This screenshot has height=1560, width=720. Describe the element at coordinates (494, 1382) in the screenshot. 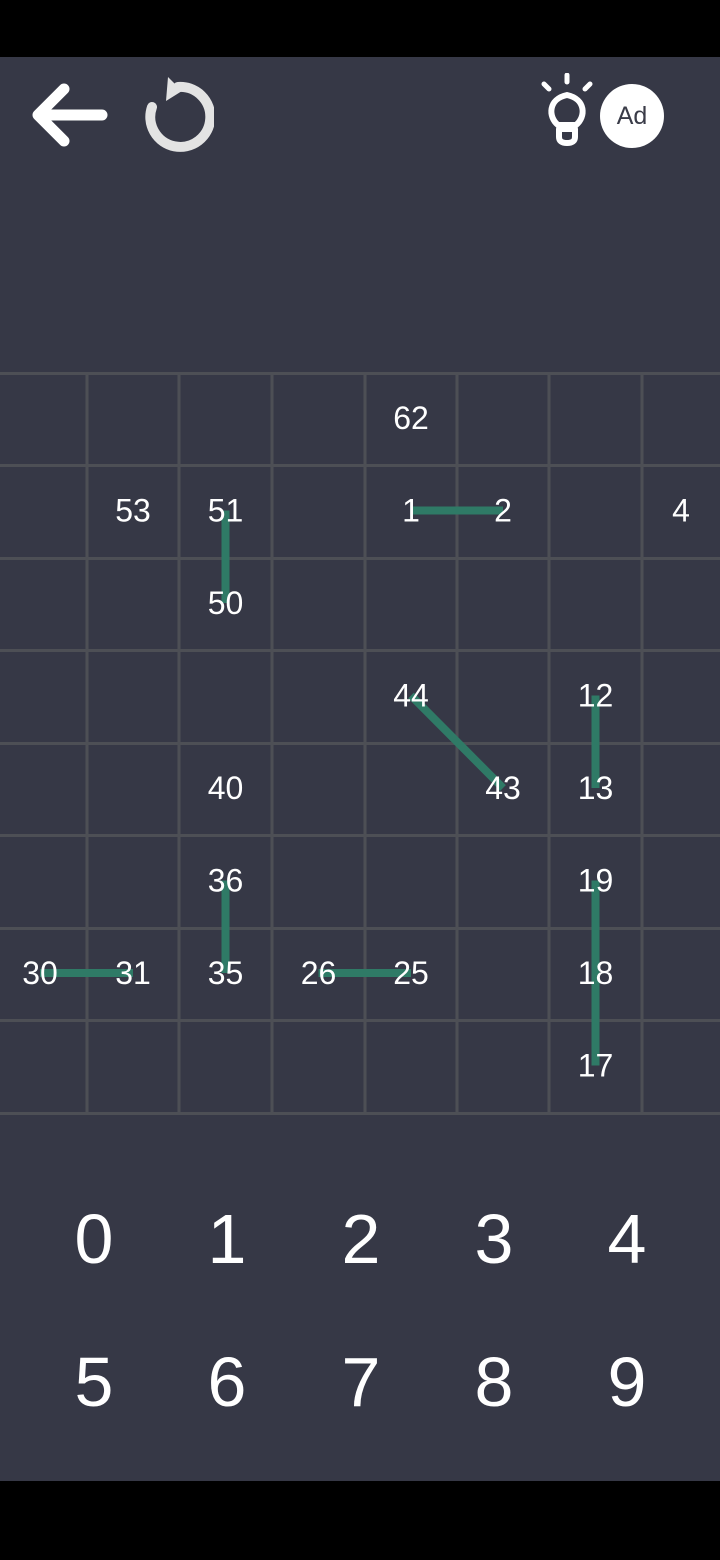

I see `keypad-key-8: 8` at that location.